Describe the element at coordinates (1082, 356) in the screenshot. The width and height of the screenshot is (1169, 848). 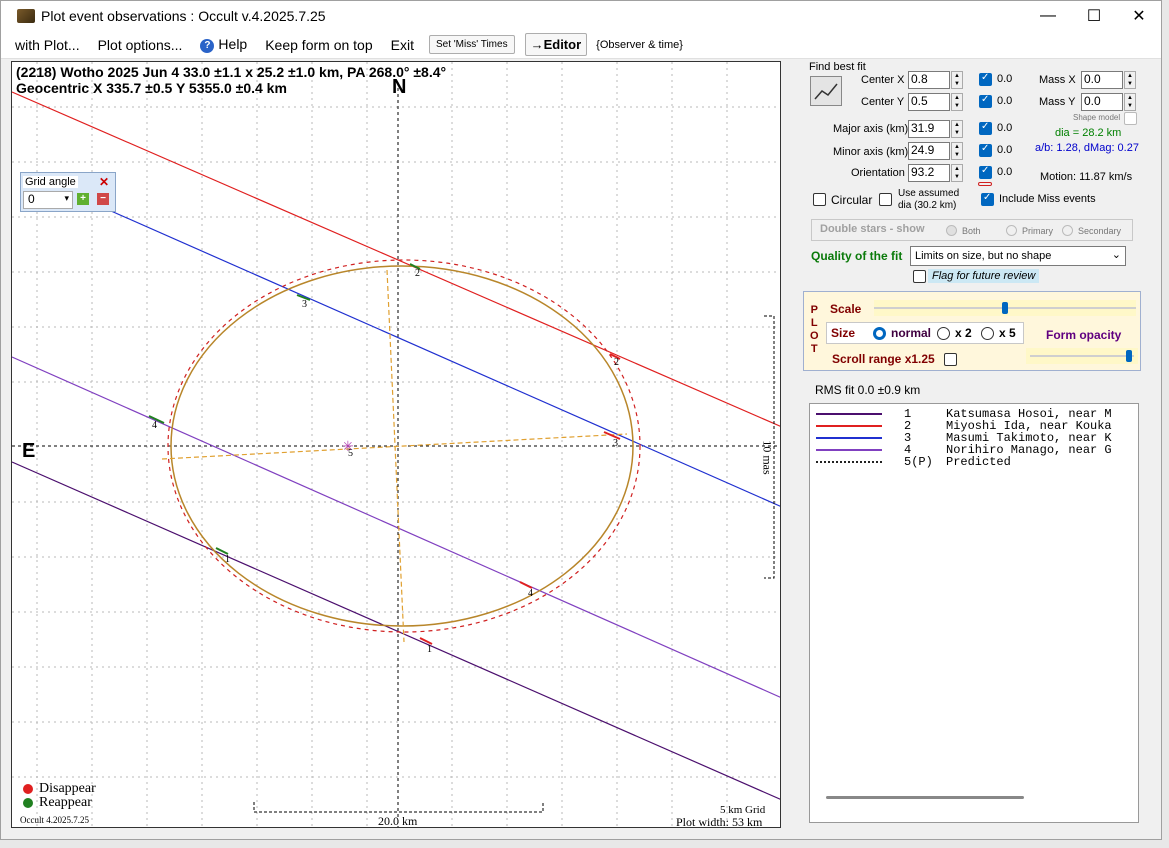
I see `opacity-slider` at that location.